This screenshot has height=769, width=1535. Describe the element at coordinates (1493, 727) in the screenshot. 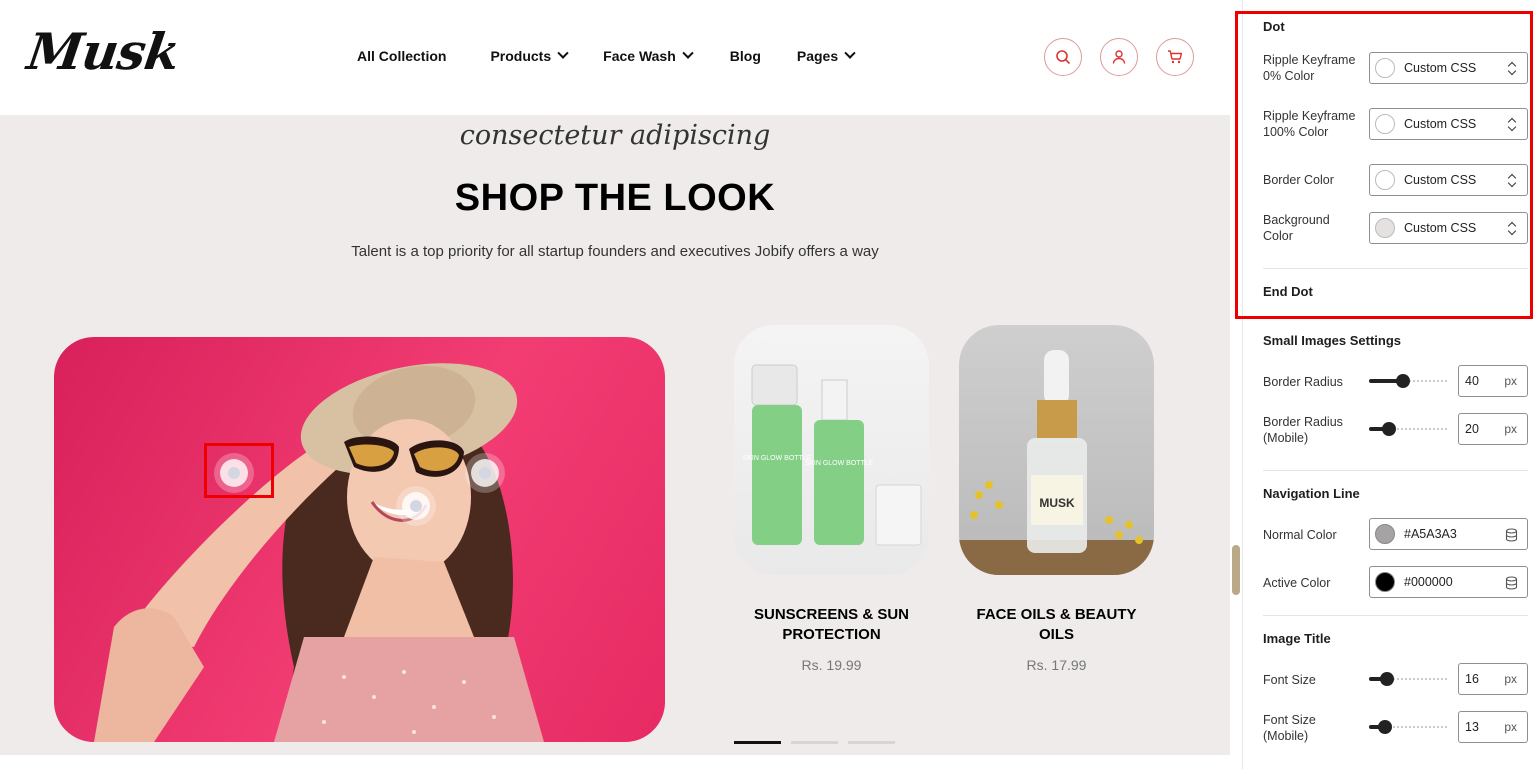

I see `font-size-mobile-input: 13 px` at that location.